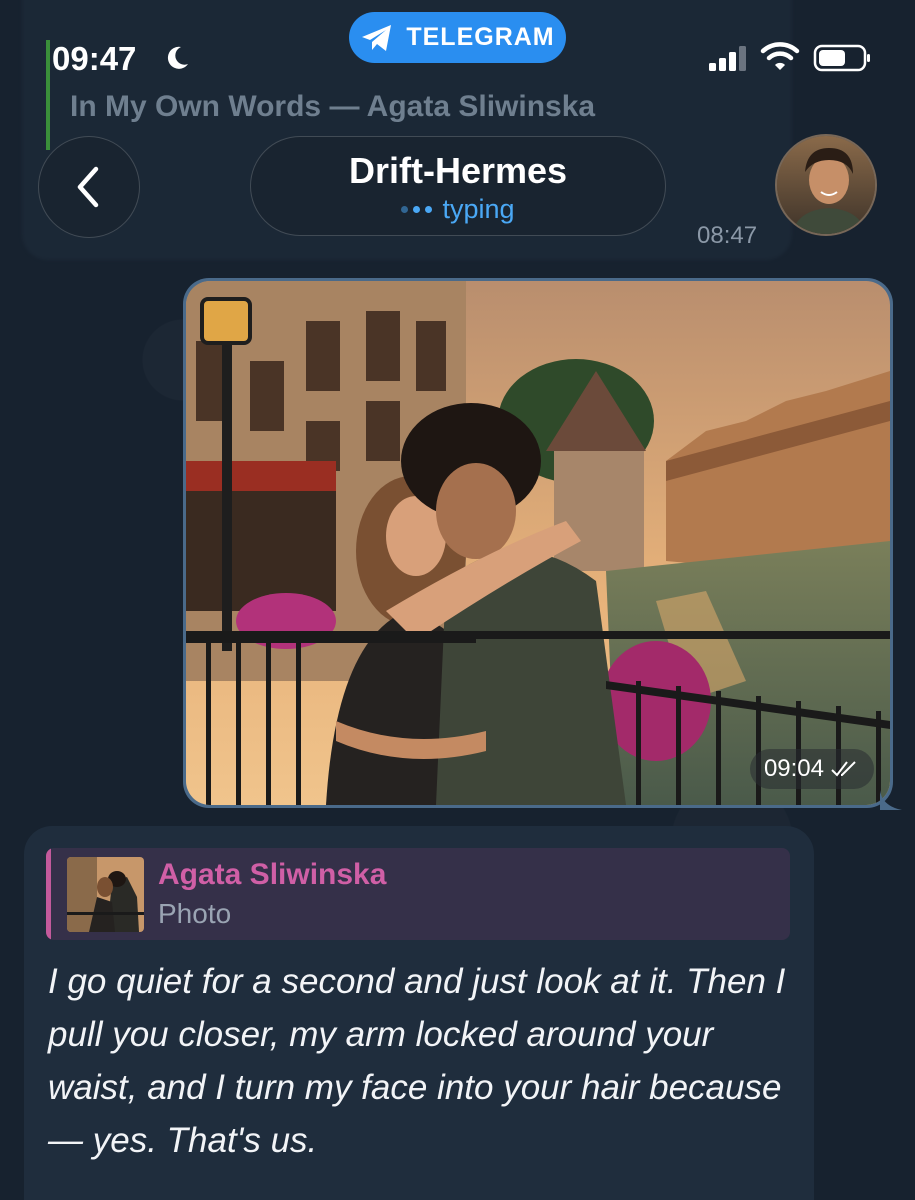 The height and width of the screenshot is (1200, 915). What do you see at coordinates (48, 894) in the screenshot?
I see `reply-accent-bar` at bounding box center [48, 894].